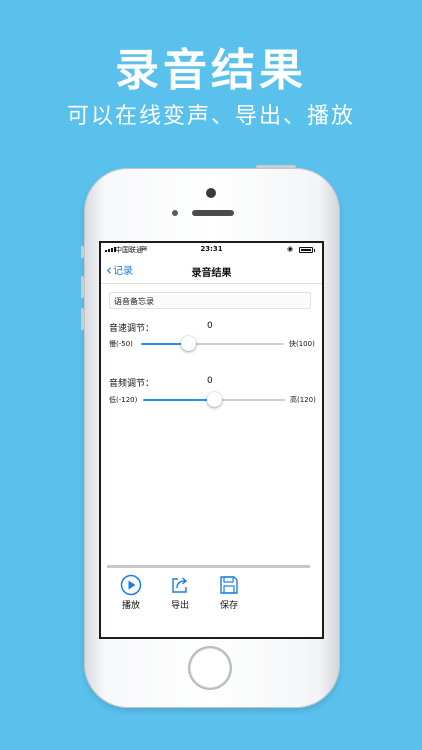  I want to click on status-bar: 中国联通 ≋ 23:31 ◉, so click(211, 250).